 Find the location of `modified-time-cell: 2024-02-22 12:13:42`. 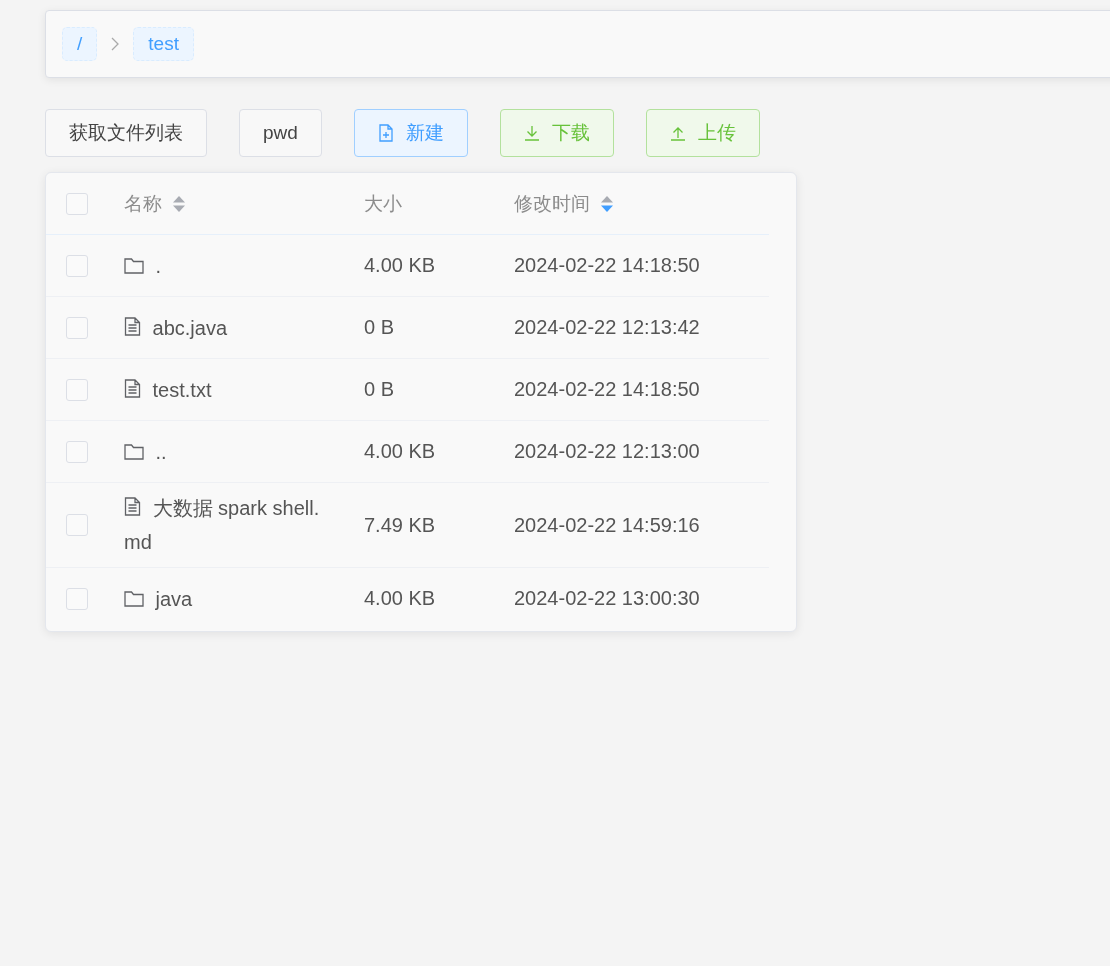

modified-time-cell: 2024-02-22 12:13:42 is located at coordinates (607, 327).